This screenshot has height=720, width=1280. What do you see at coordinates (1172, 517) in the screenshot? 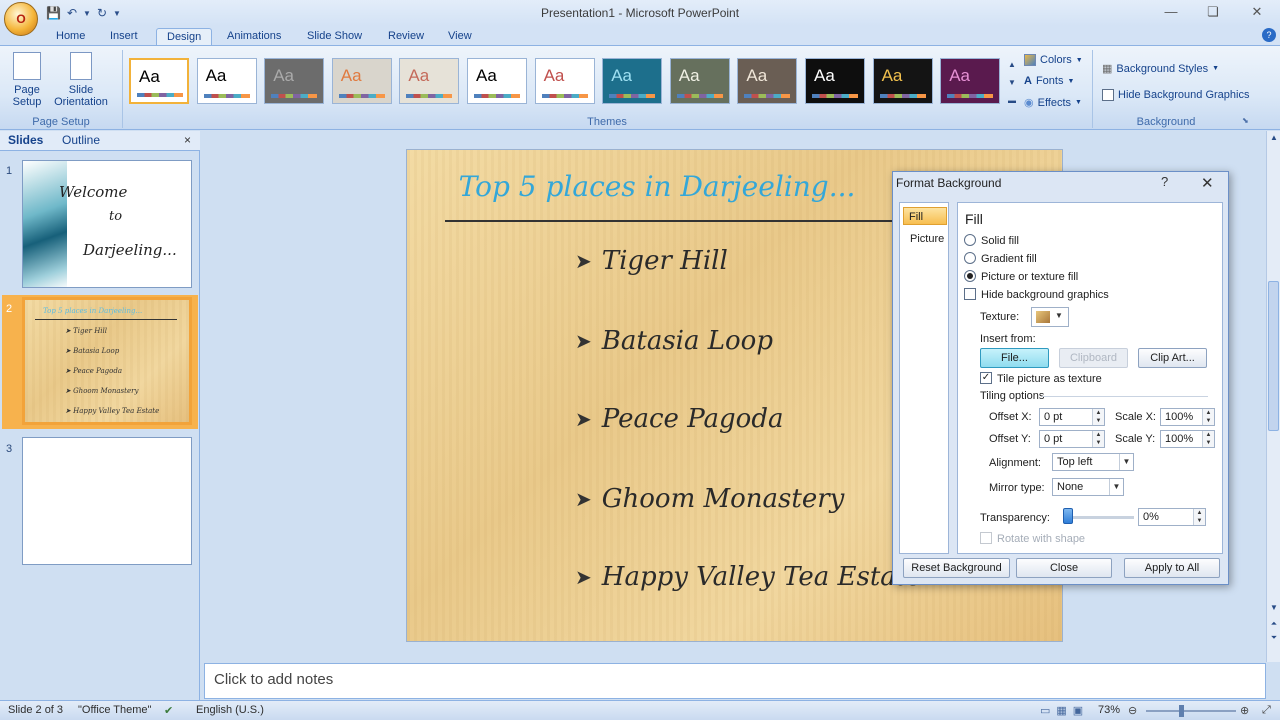
I see `transparency-input: 0% ▲ ▼` at bounding box center [1172, 517].